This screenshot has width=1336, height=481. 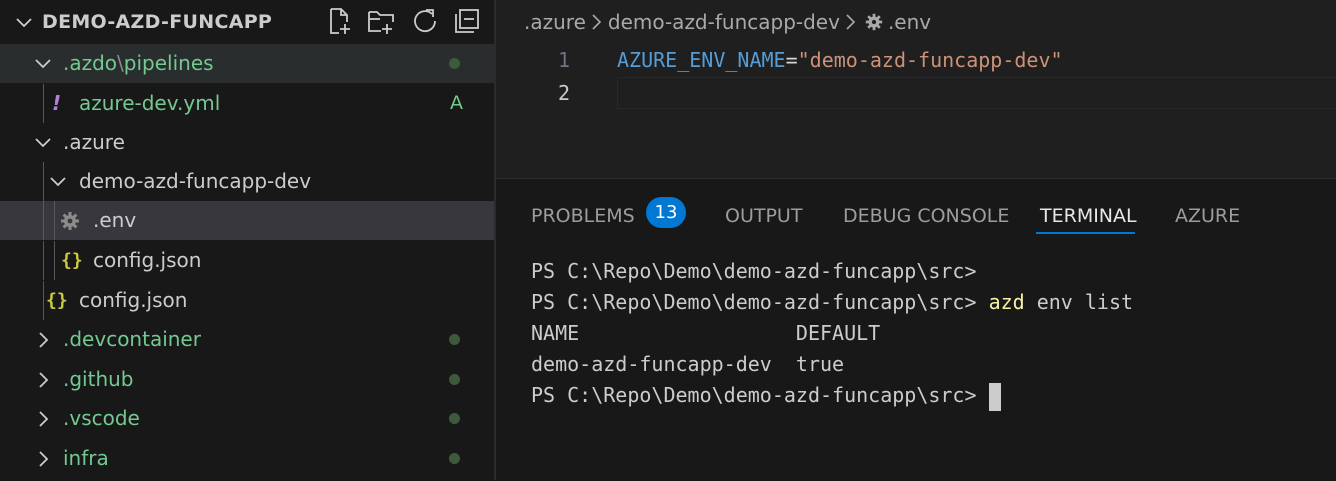 What do you see at coordinates (339, 21) in the screenshot?
I see `new-file-icon` at bounding box center [339, 21].